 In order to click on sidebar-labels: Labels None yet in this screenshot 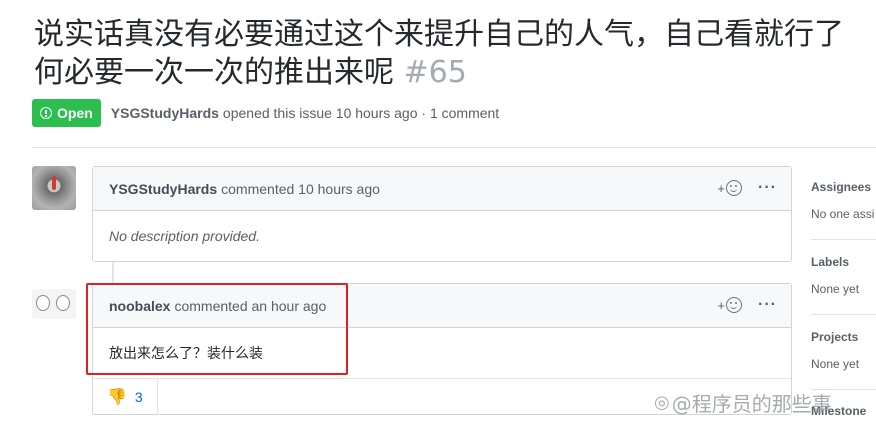, I will do `click(843, 275)`.